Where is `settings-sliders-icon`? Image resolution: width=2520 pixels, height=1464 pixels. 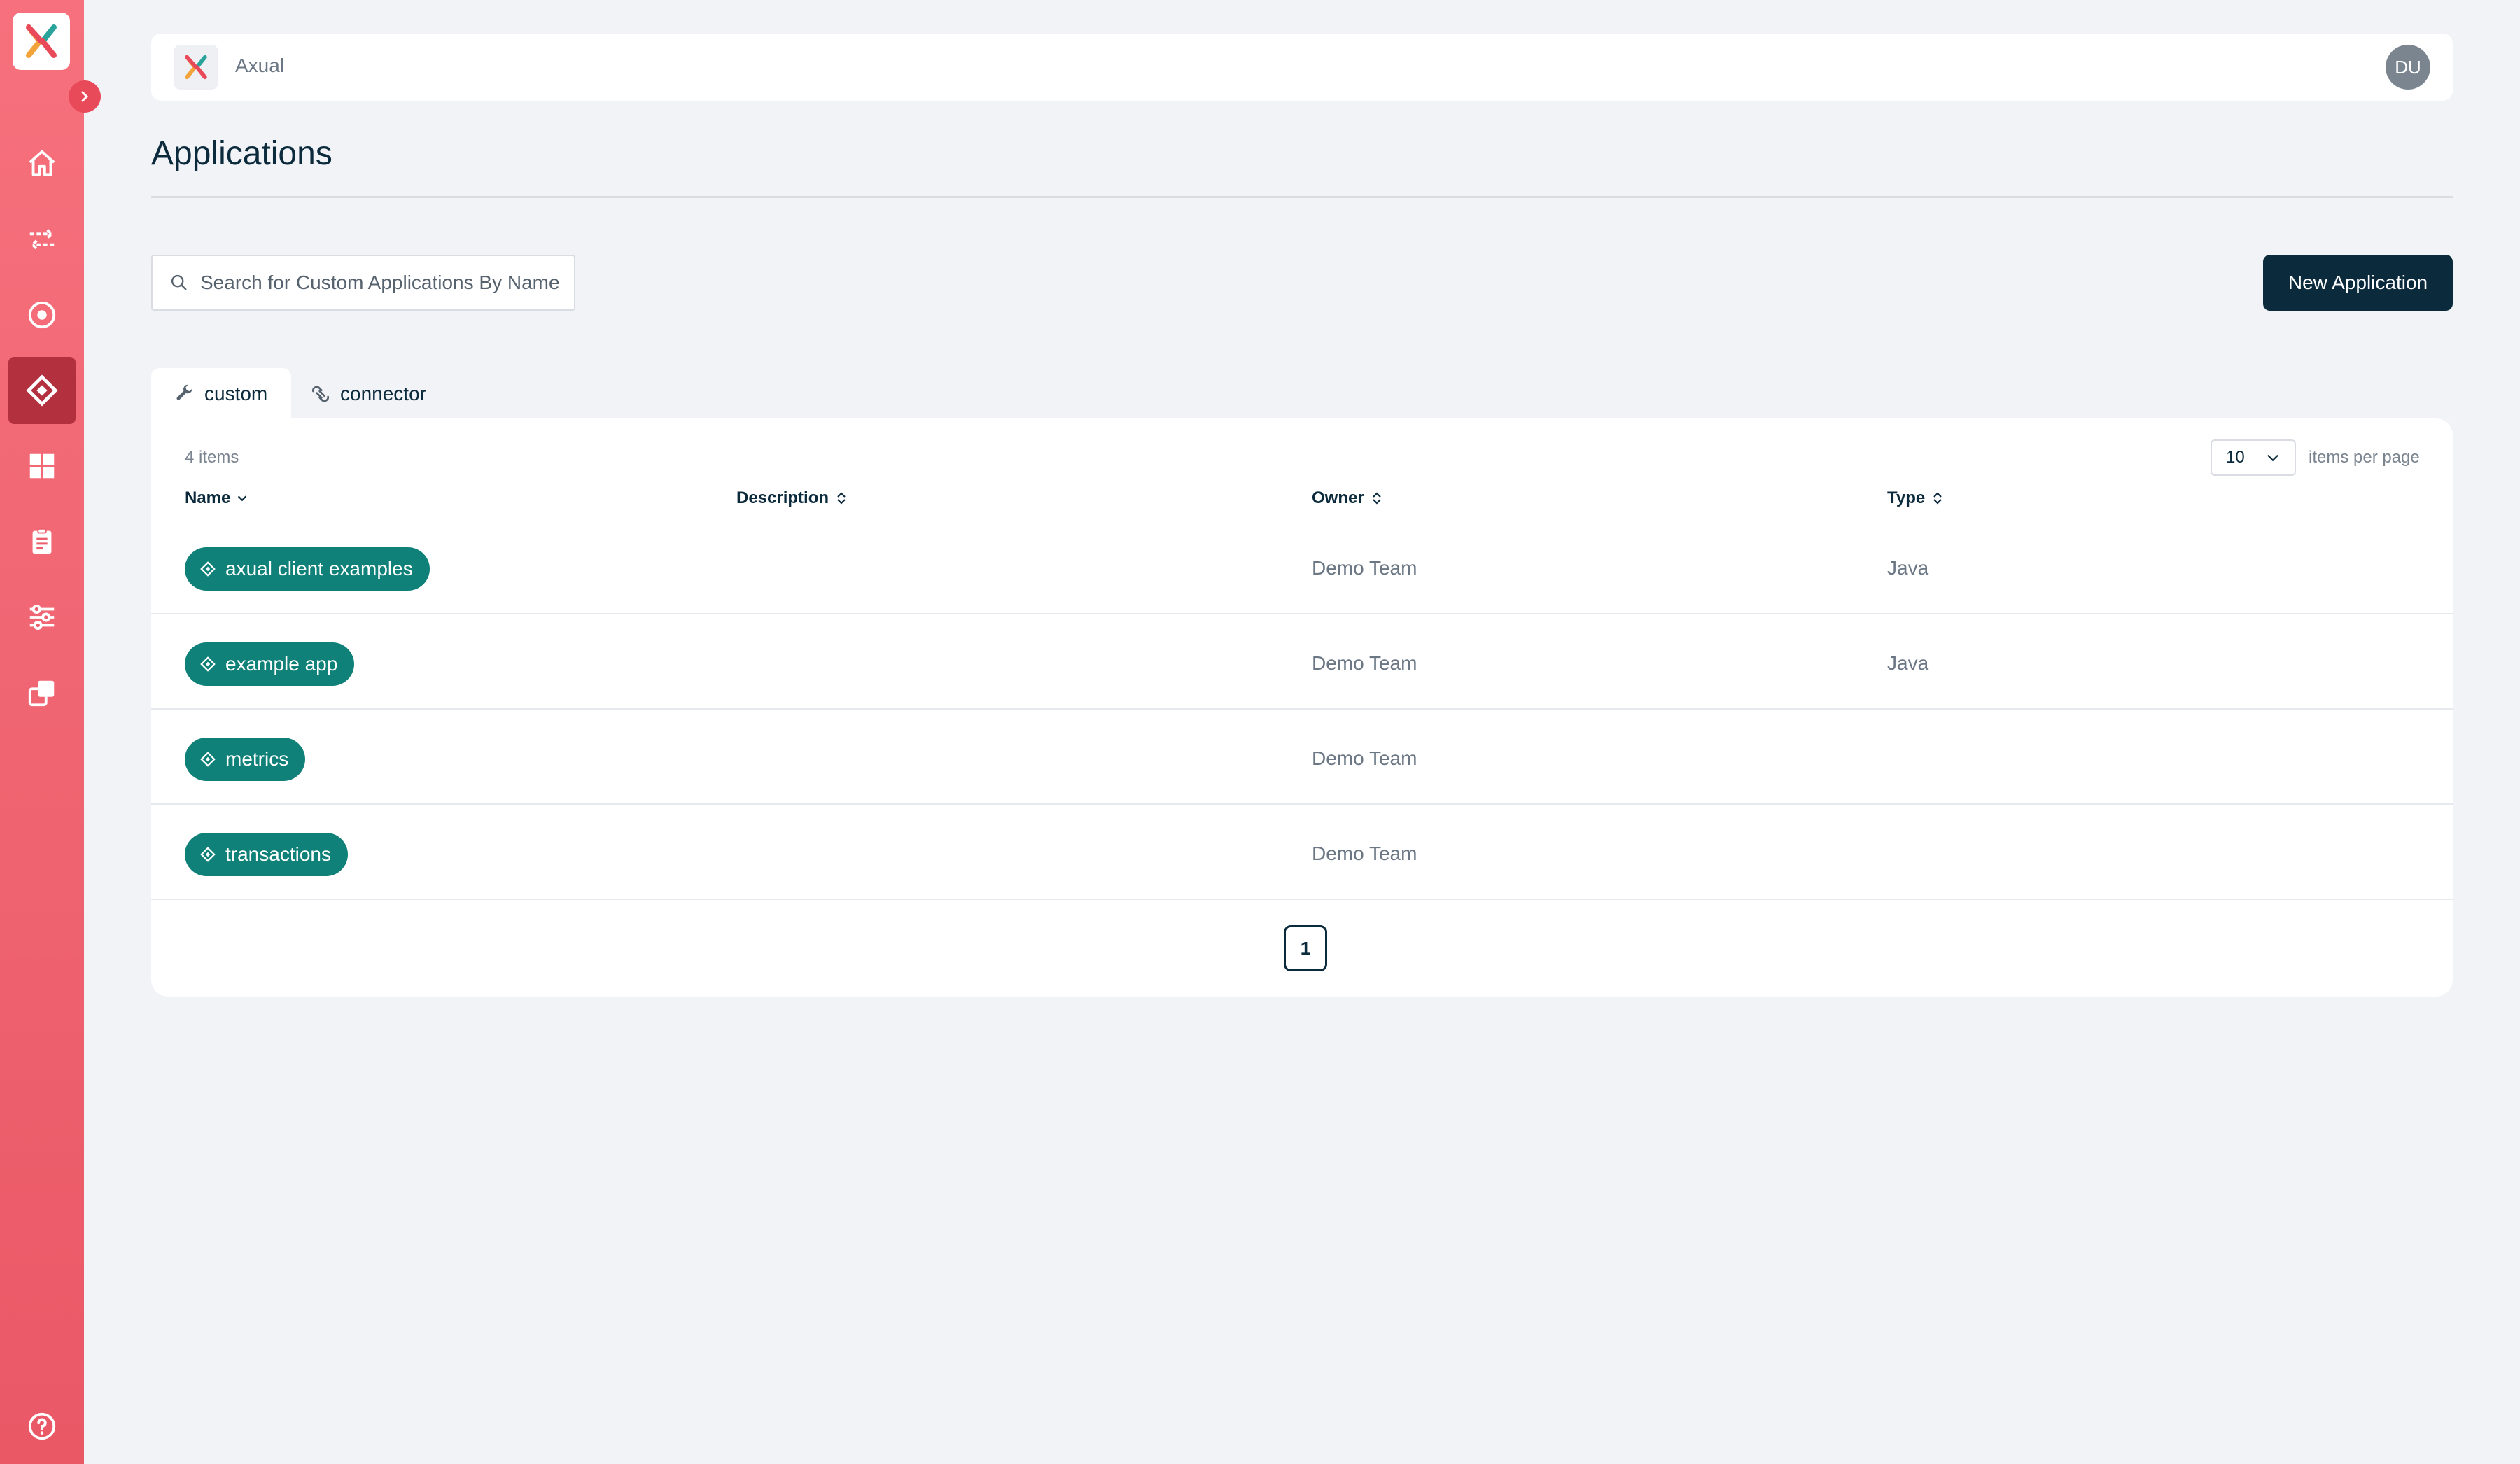 settings-sliders-icon is located at coordinates (42, 617).